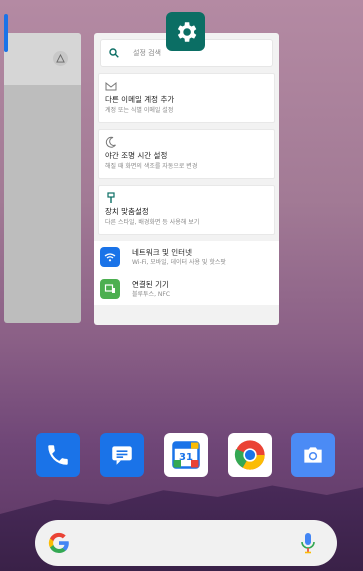 The height and width of the screenshot is (571, 363). Describe the element at coordinates (60, 58) in the screenshot. I see `warning-icon` at that location.